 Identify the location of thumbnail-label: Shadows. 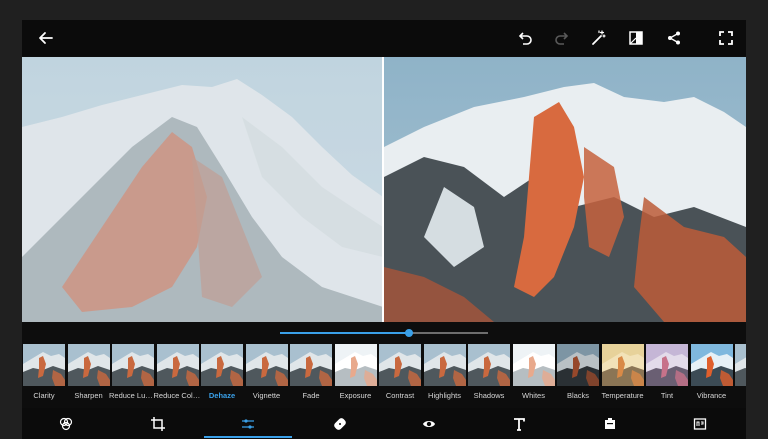
(489, 395).